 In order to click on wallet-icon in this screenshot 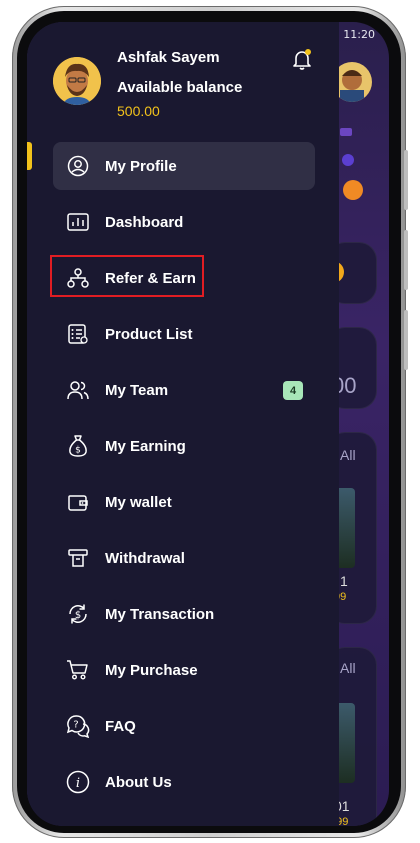, I will do `click(78, 502)`.